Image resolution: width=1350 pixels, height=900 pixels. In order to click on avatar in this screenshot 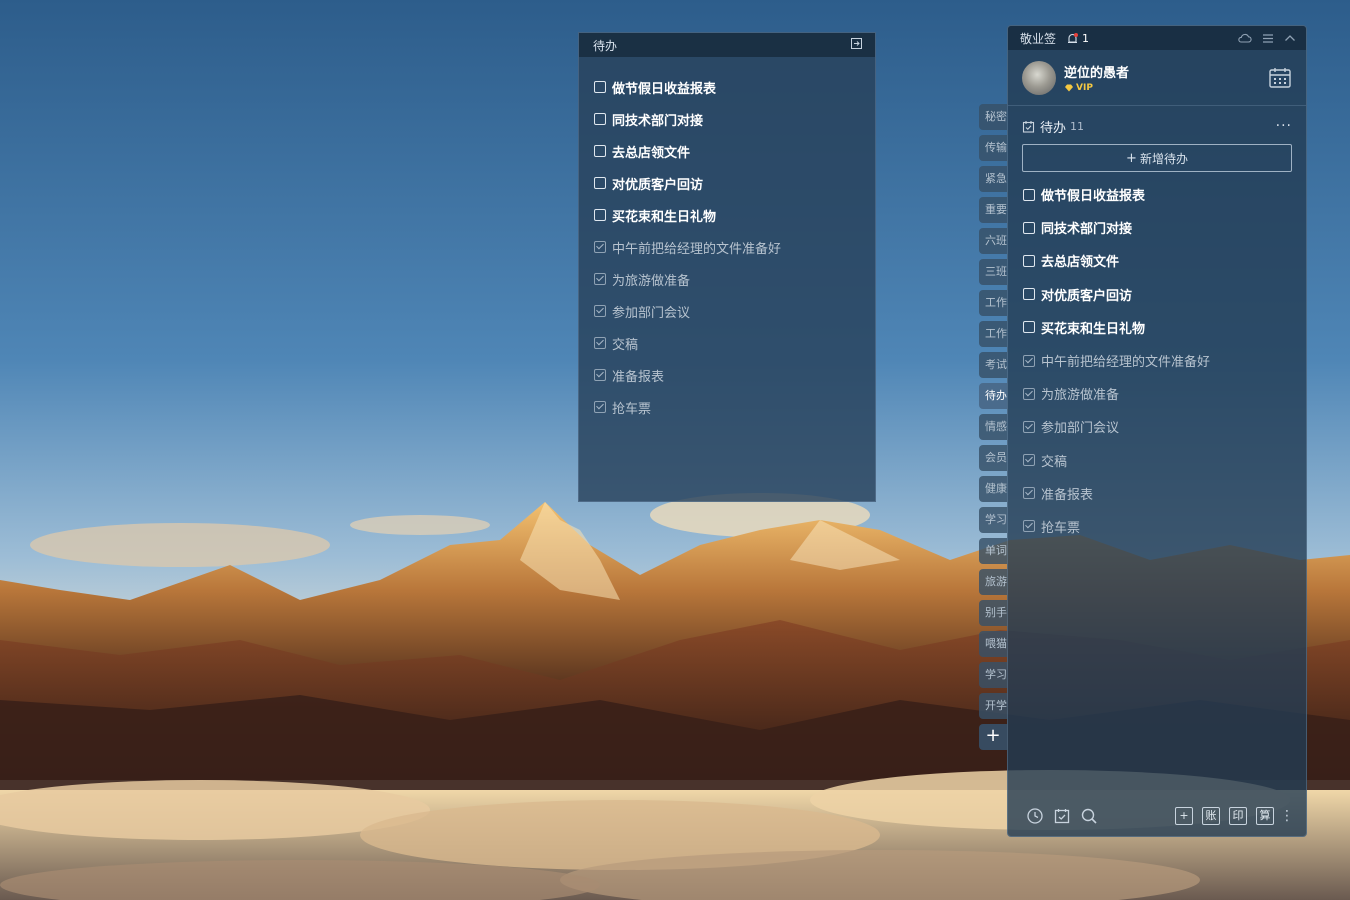, I will do `click(1039, 77)`.